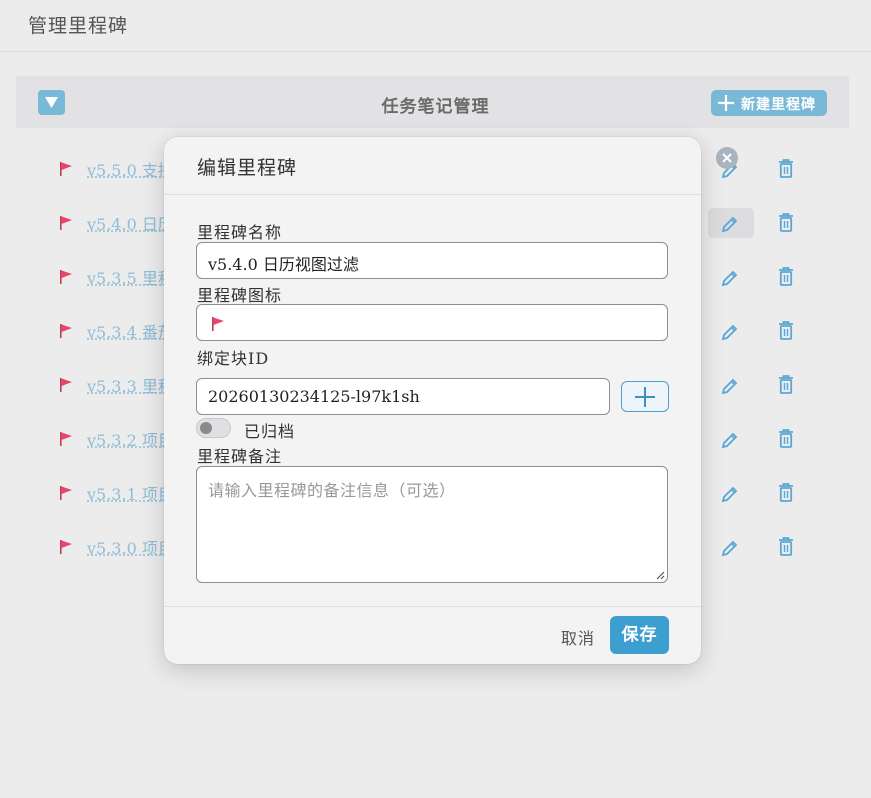  Describe the element at coordinates (435, 26) in the screenshot. I see `page-header: 管理里程碑` at that location.